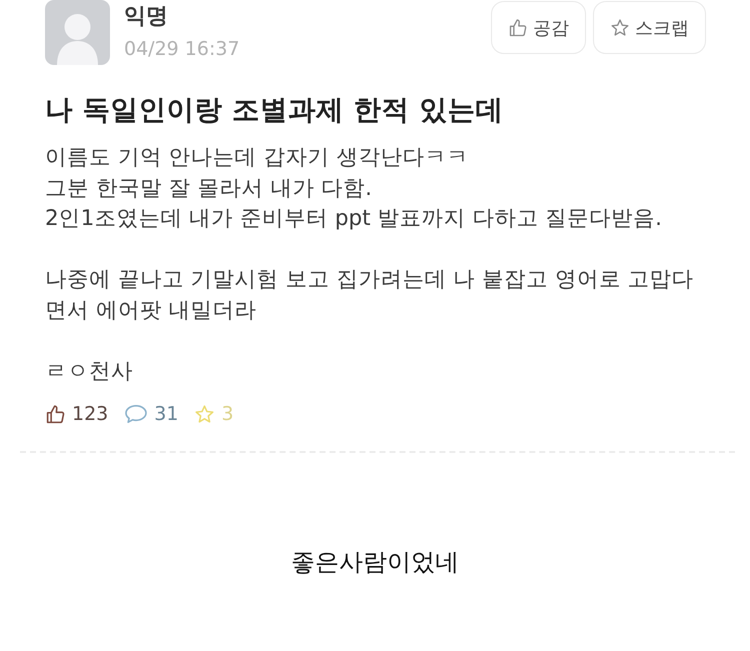 Image resolution: width=750 pixels, height=651 pixels. Describe the element at coordinates (538, 27) in the screenshot. I see `like-button: 공감` at that location.